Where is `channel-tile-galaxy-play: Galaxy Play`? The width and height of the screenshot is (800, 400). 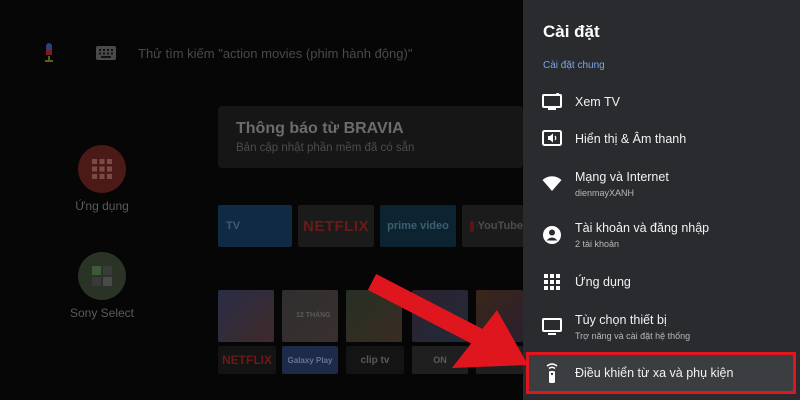
channel-tile-galaxy-play: Galaxy Play is located at coordinates (310, 360).